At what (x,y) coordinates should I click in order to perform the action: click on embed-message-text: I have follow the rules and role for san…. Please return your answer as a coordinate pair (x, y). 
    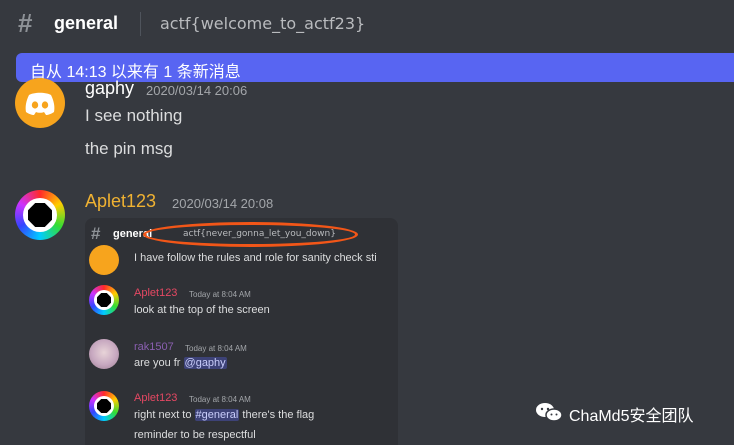
    Looking at the image, I should click on (255, 258).